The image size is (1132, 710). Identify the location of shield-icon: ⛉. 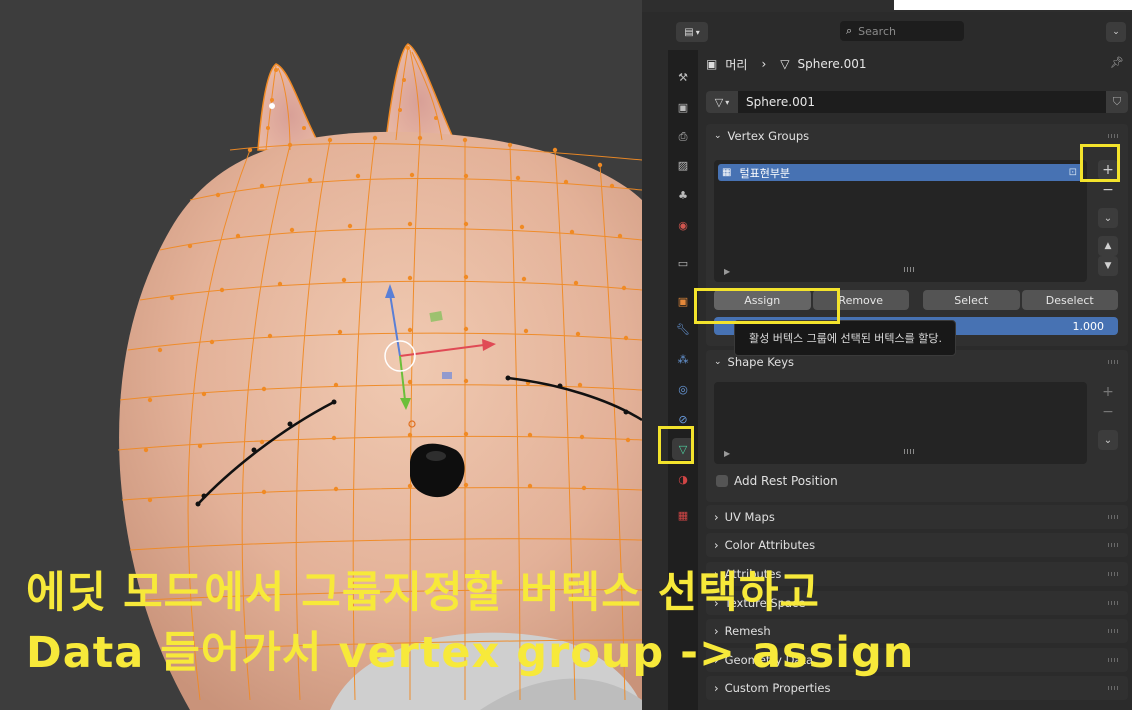
(1117, 101).